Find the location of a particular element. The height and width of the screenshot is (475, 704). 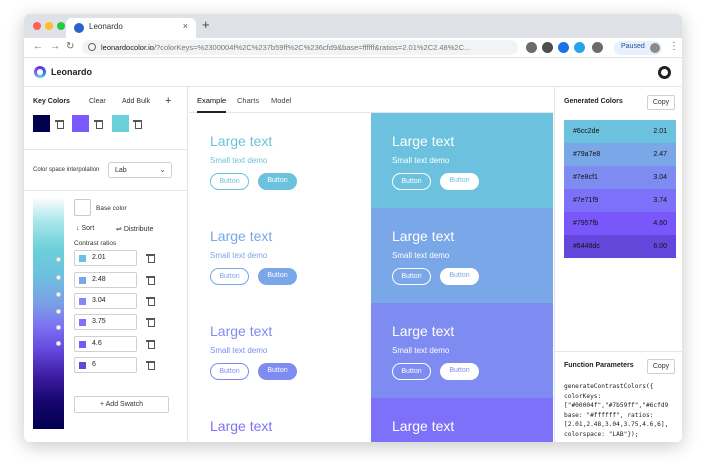

copy-colors-button: Copy is located at coordinates (661, 102).